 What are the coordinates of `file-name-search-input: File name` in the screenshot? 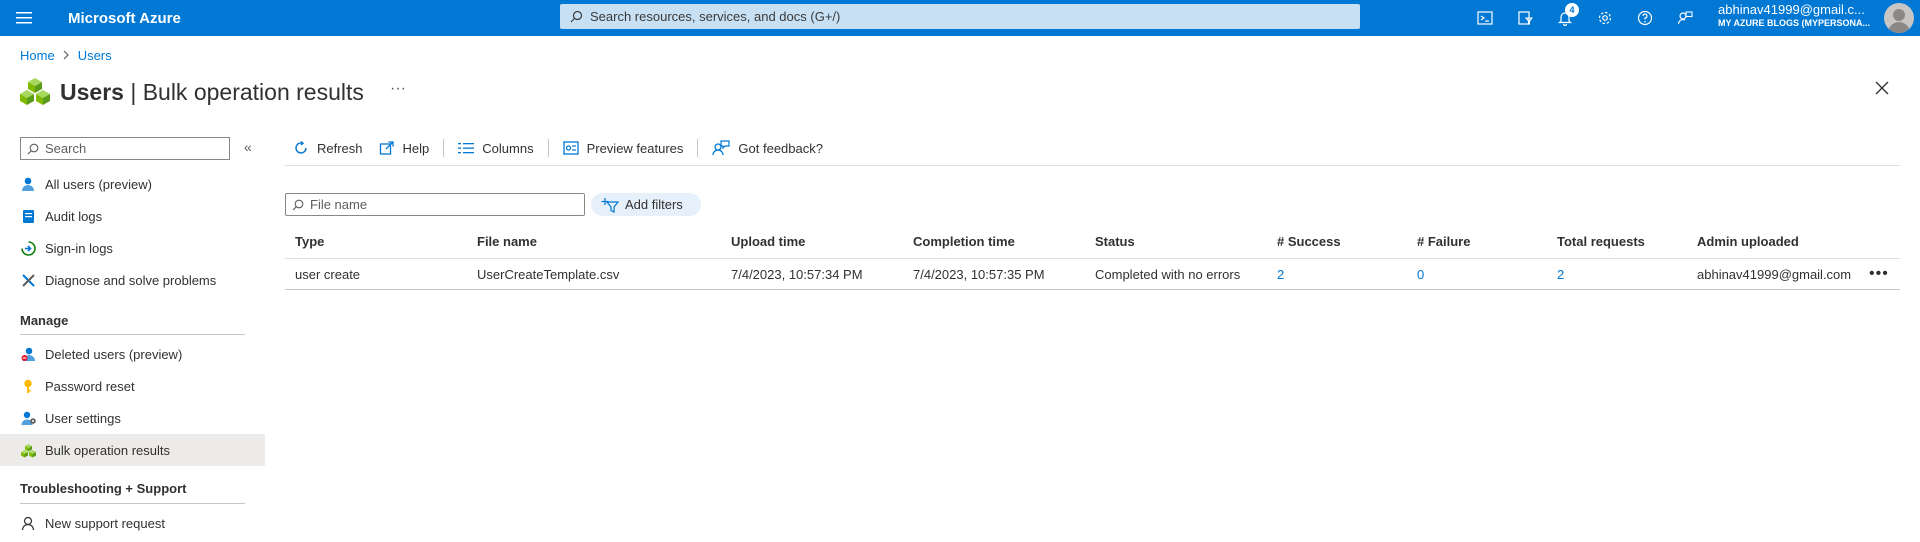 It's located at (435, 204).